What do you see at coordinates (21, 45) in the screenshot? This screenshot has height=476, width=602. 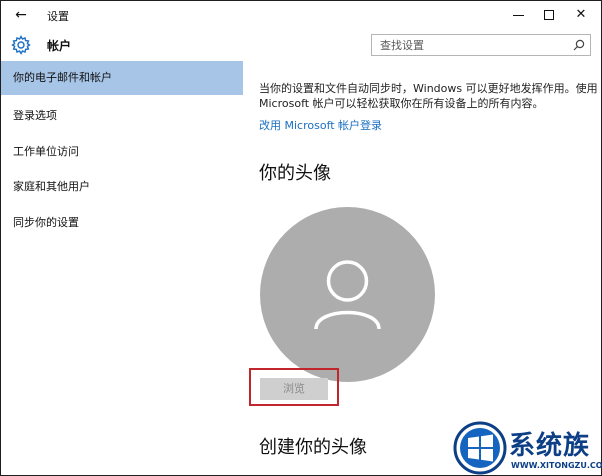 I see `gear-icon` at bounding box center [21, 45].